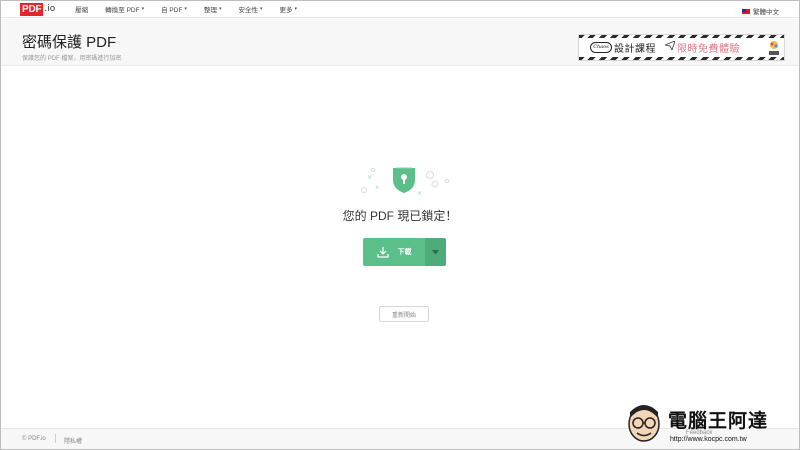 The height and width of the screenshot is (450, 800). I want to click on nav-item-label: 整理, so click(210, 10).